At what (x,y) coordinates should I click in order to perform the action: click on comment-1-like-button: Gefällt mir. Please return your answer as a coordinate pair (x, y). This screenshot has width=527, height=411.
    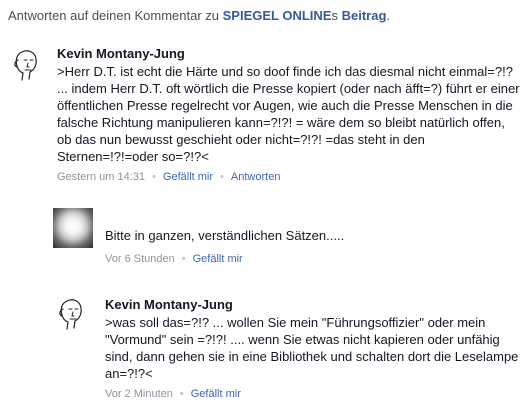
    Looking at the image, I should click on (188, 177).